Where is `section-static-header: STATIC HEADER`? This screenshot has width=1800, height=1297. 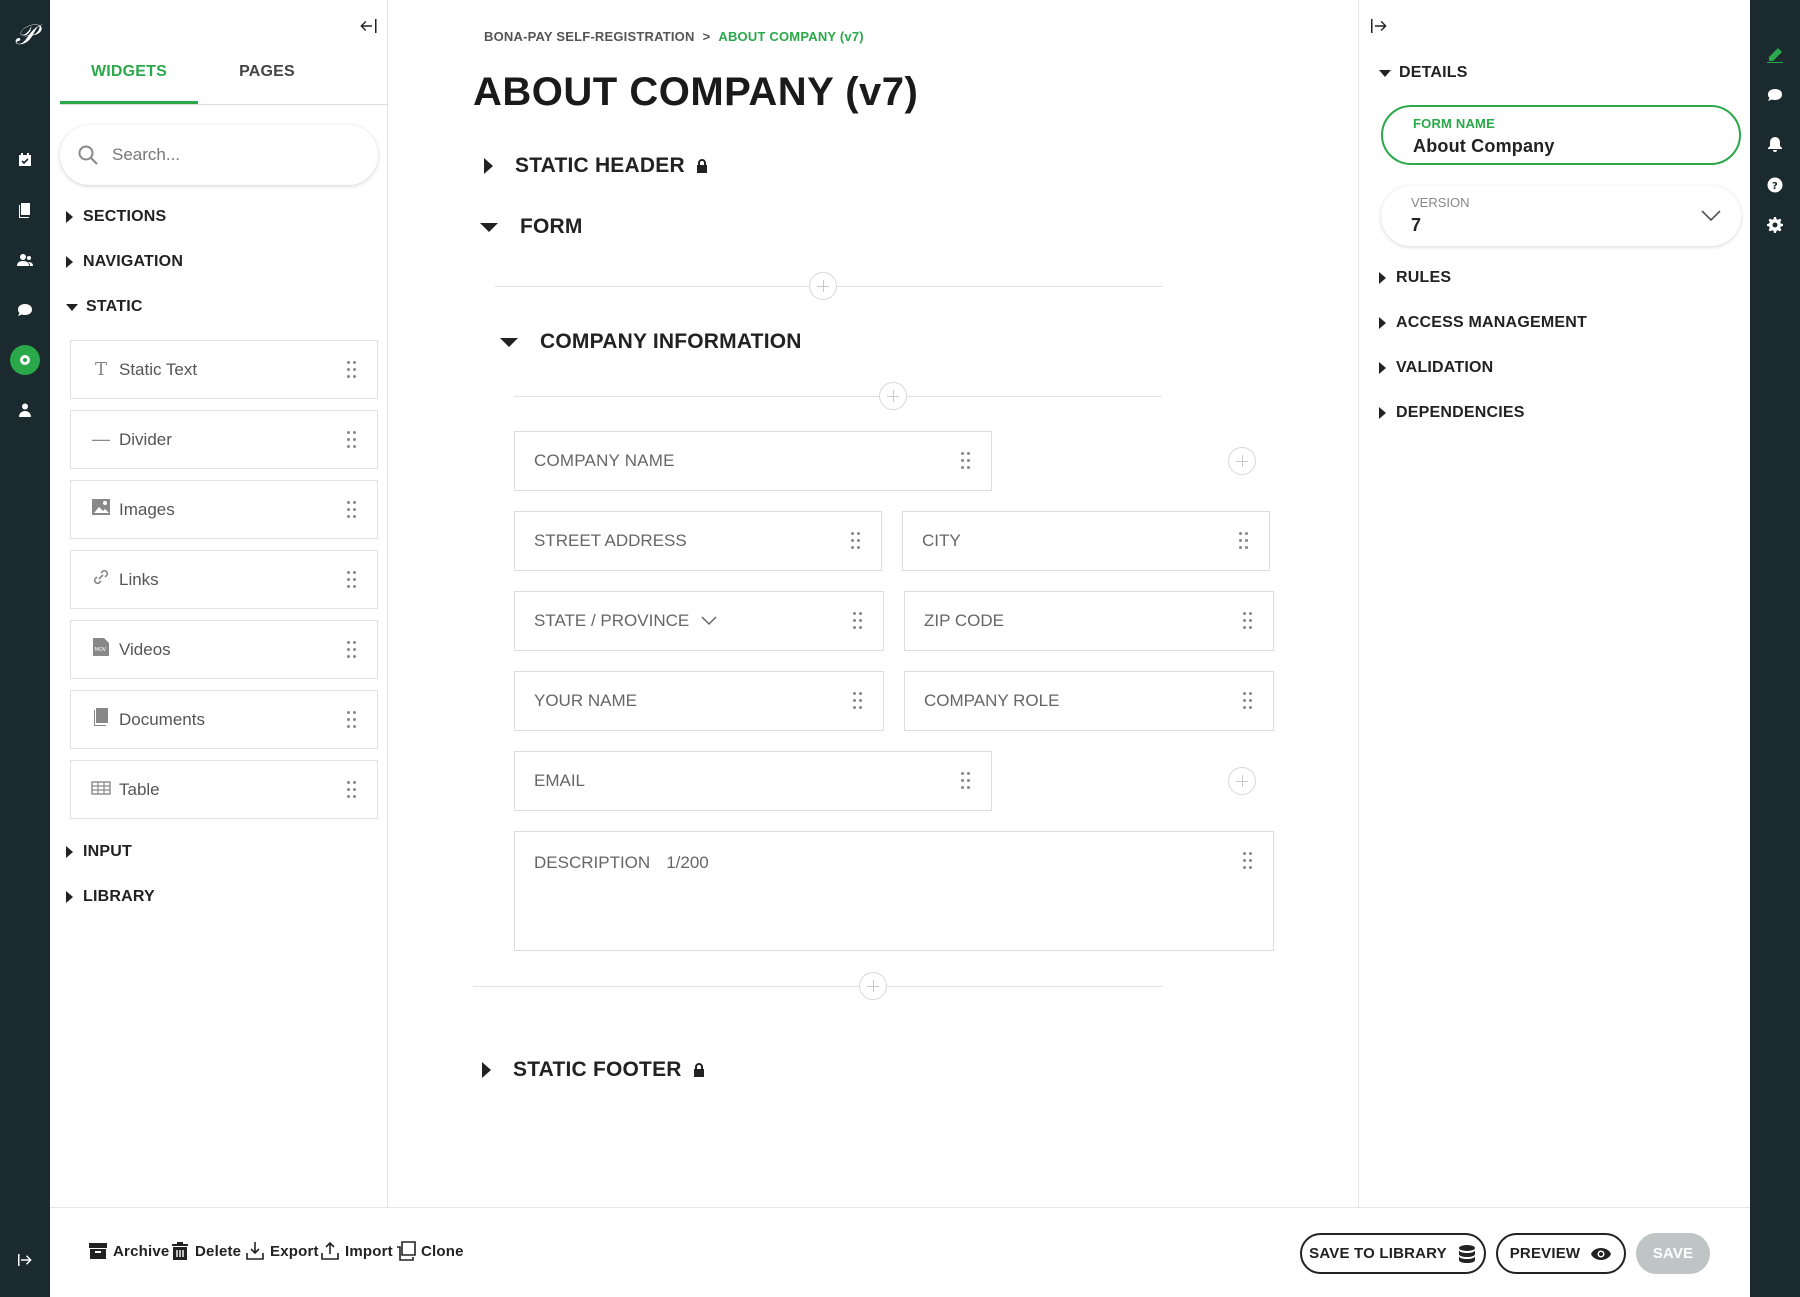 section-static-header: STATIC HEADER is located at coordinates (596, 166).